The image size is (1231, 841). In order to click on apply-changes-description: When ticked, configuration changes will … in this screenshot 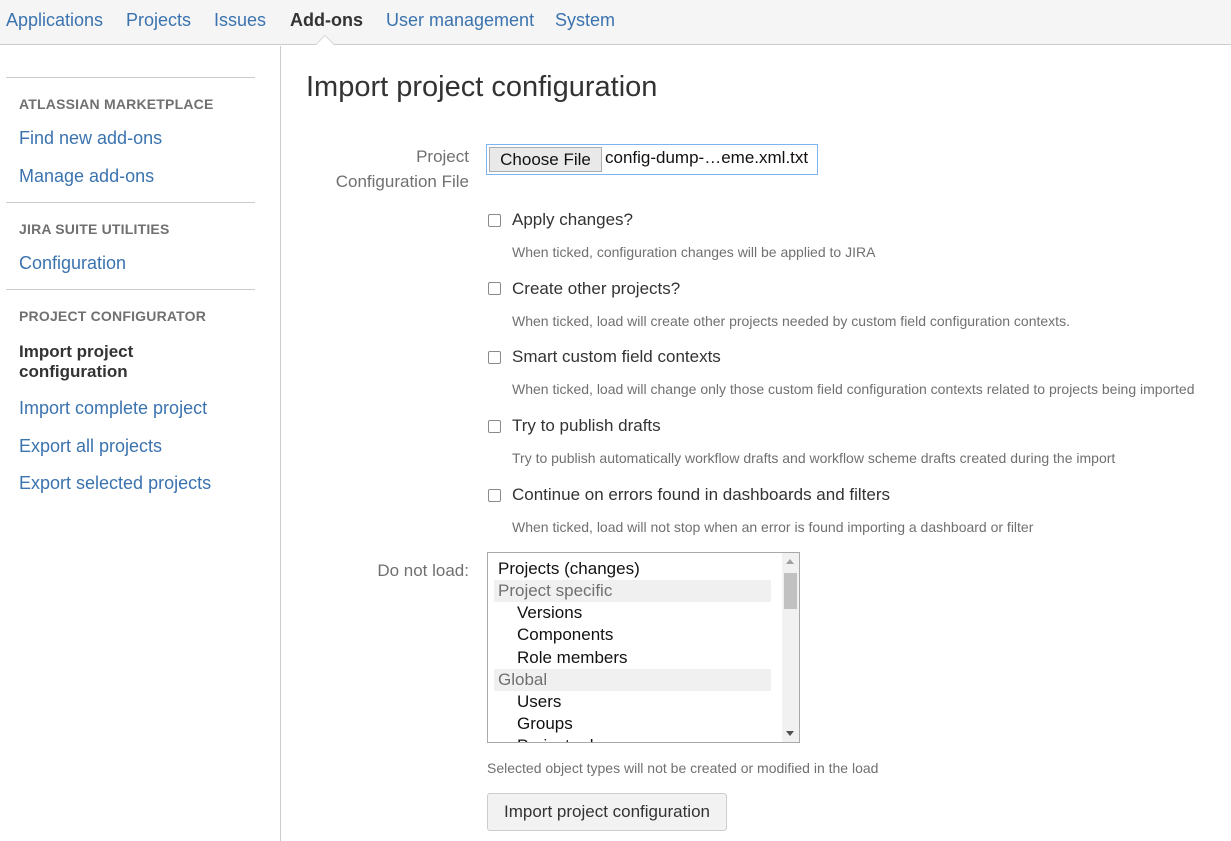, I will do `click(694, 252)`.